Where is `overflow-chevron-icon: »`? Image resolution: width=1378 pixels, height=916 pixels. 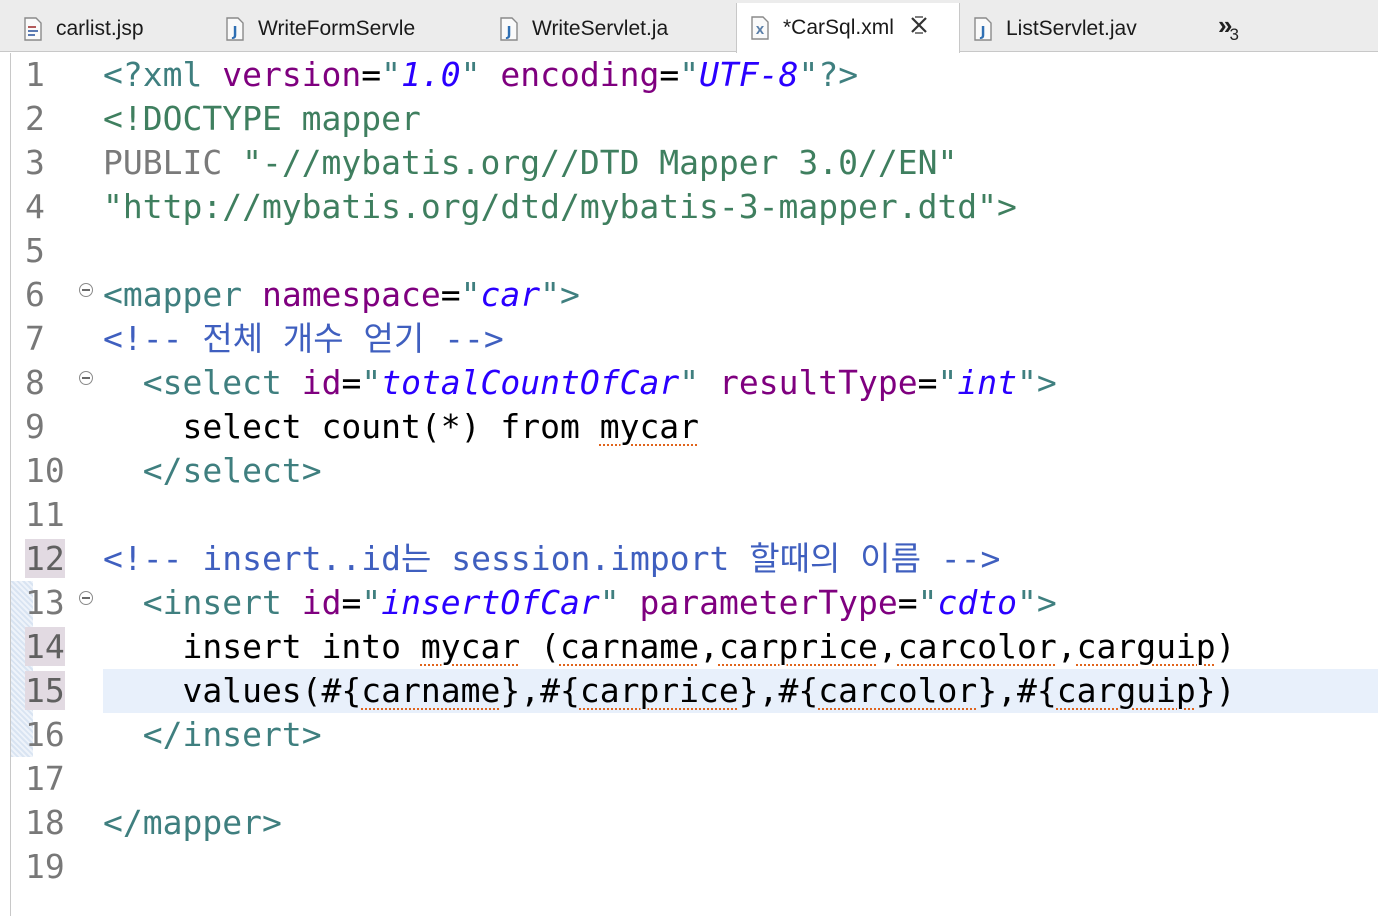
overflow-chevron-icon: » is located at coordinates (1225, 25).